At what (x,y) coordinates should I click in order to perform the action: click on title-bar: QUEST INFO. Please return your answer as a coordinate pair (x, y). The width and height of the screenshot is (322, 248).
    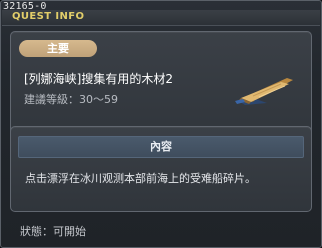
    Looking at the image, I should click on (161, 18).